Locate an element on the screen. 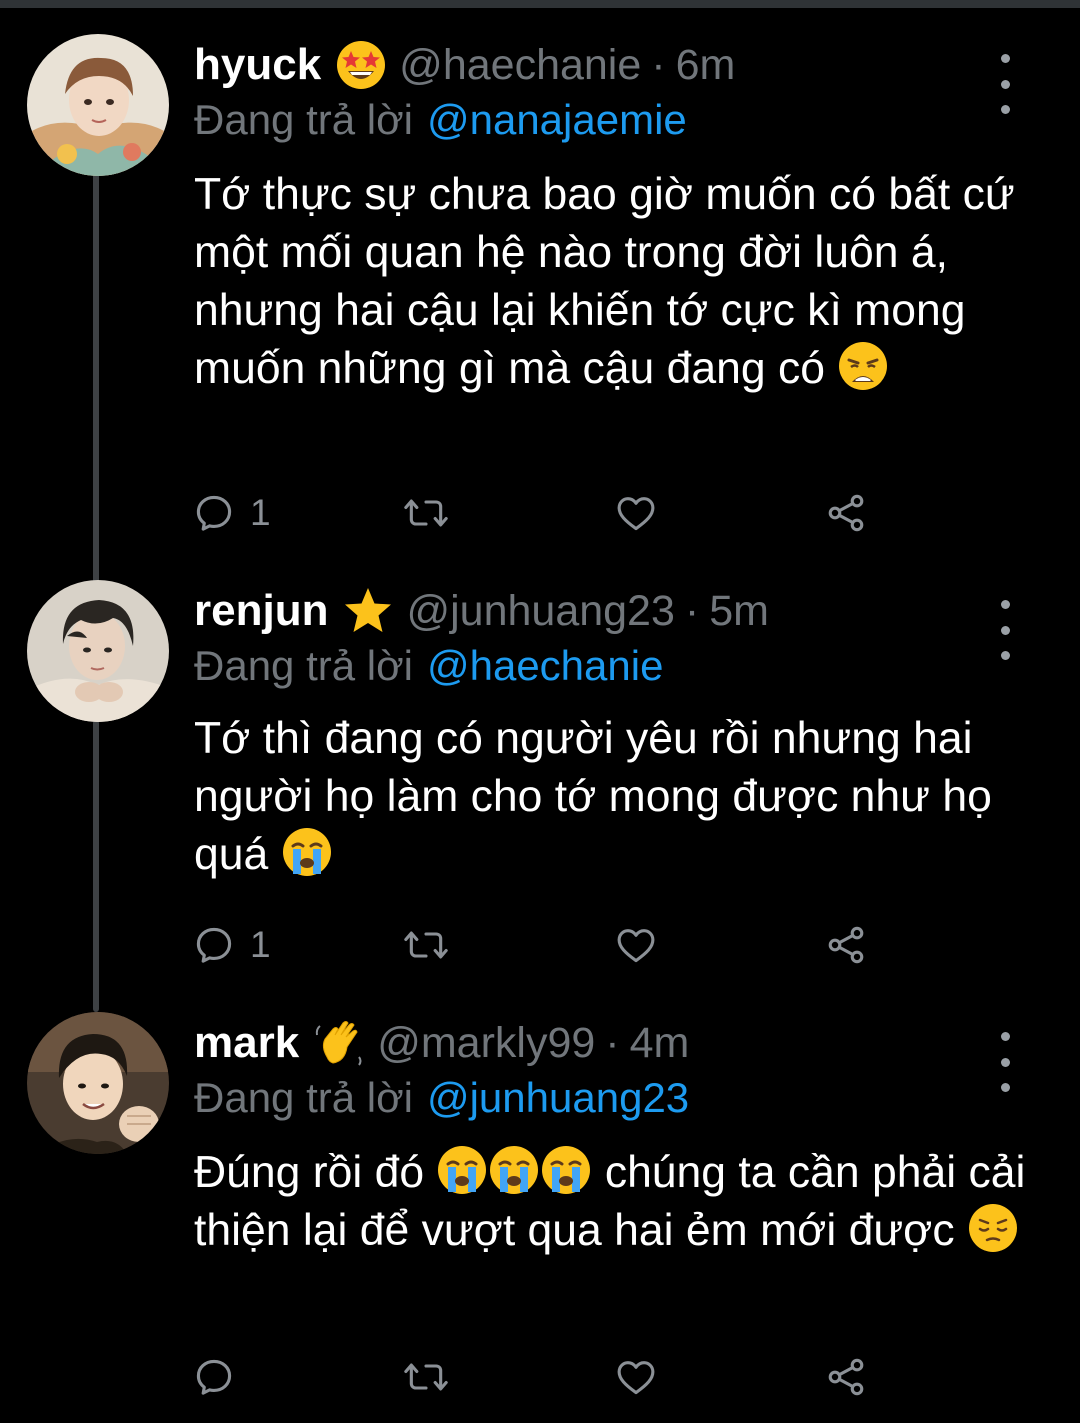 Image resolution: width=1080 pixels, height=1423 pixels. star-emoji is located at coordinates (368, 611).